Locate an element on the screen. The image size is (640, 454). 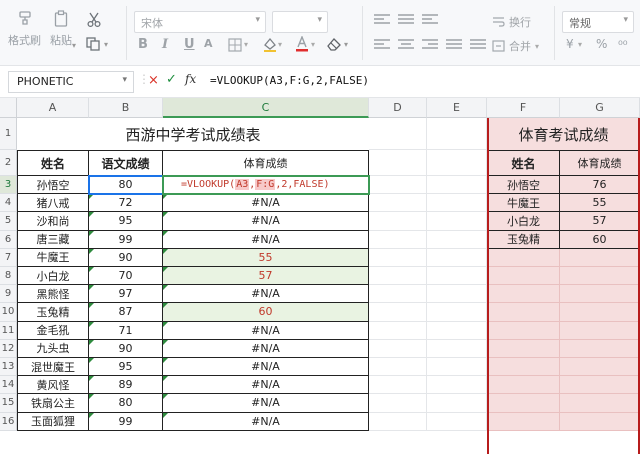
pe-score-cell: 57 is located at coordinates (266, 276).